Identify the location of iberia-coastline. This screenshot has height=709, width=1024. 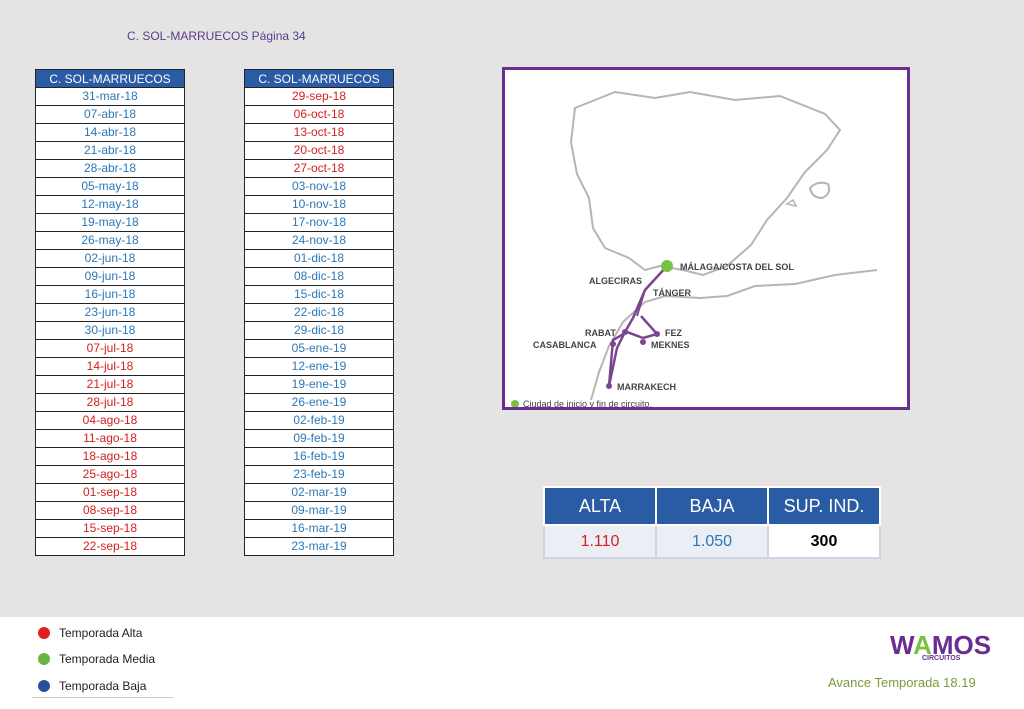
(705, 183).